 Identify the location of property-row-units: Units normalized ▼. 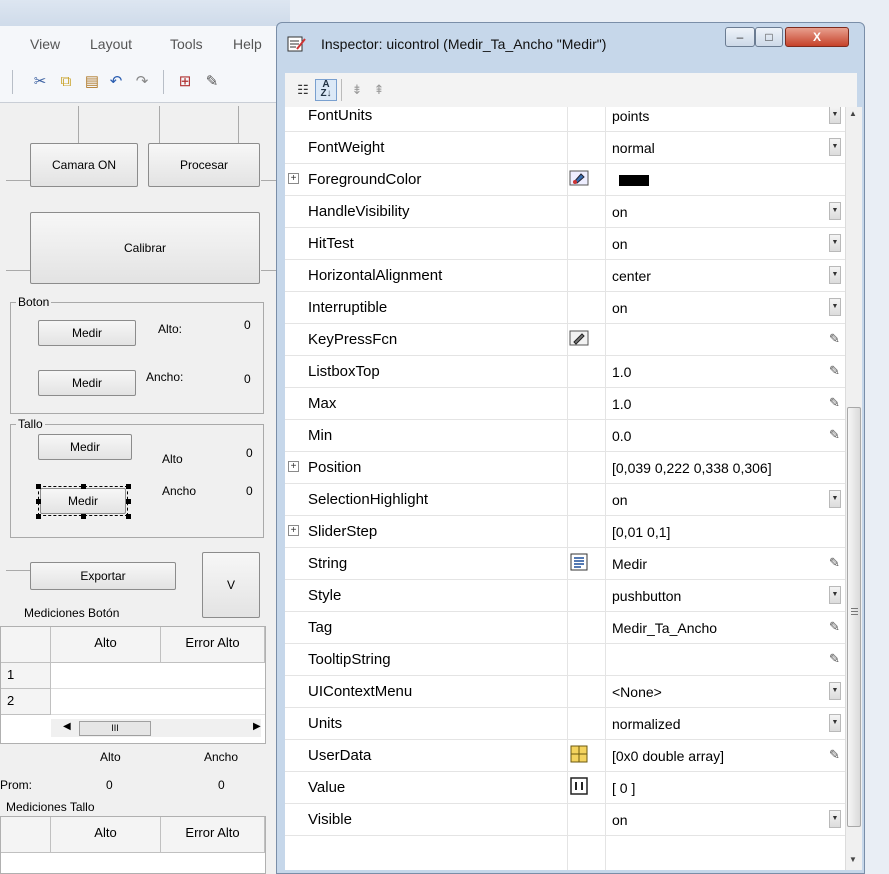
(565, 724).